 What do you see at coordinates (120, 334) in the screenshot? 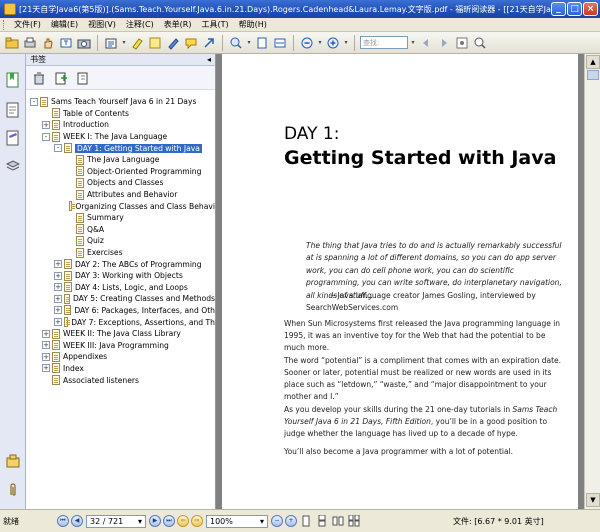
I see `bookmark-item: + WEEK II: The Java Class Library` at bounding box center [120, 334].